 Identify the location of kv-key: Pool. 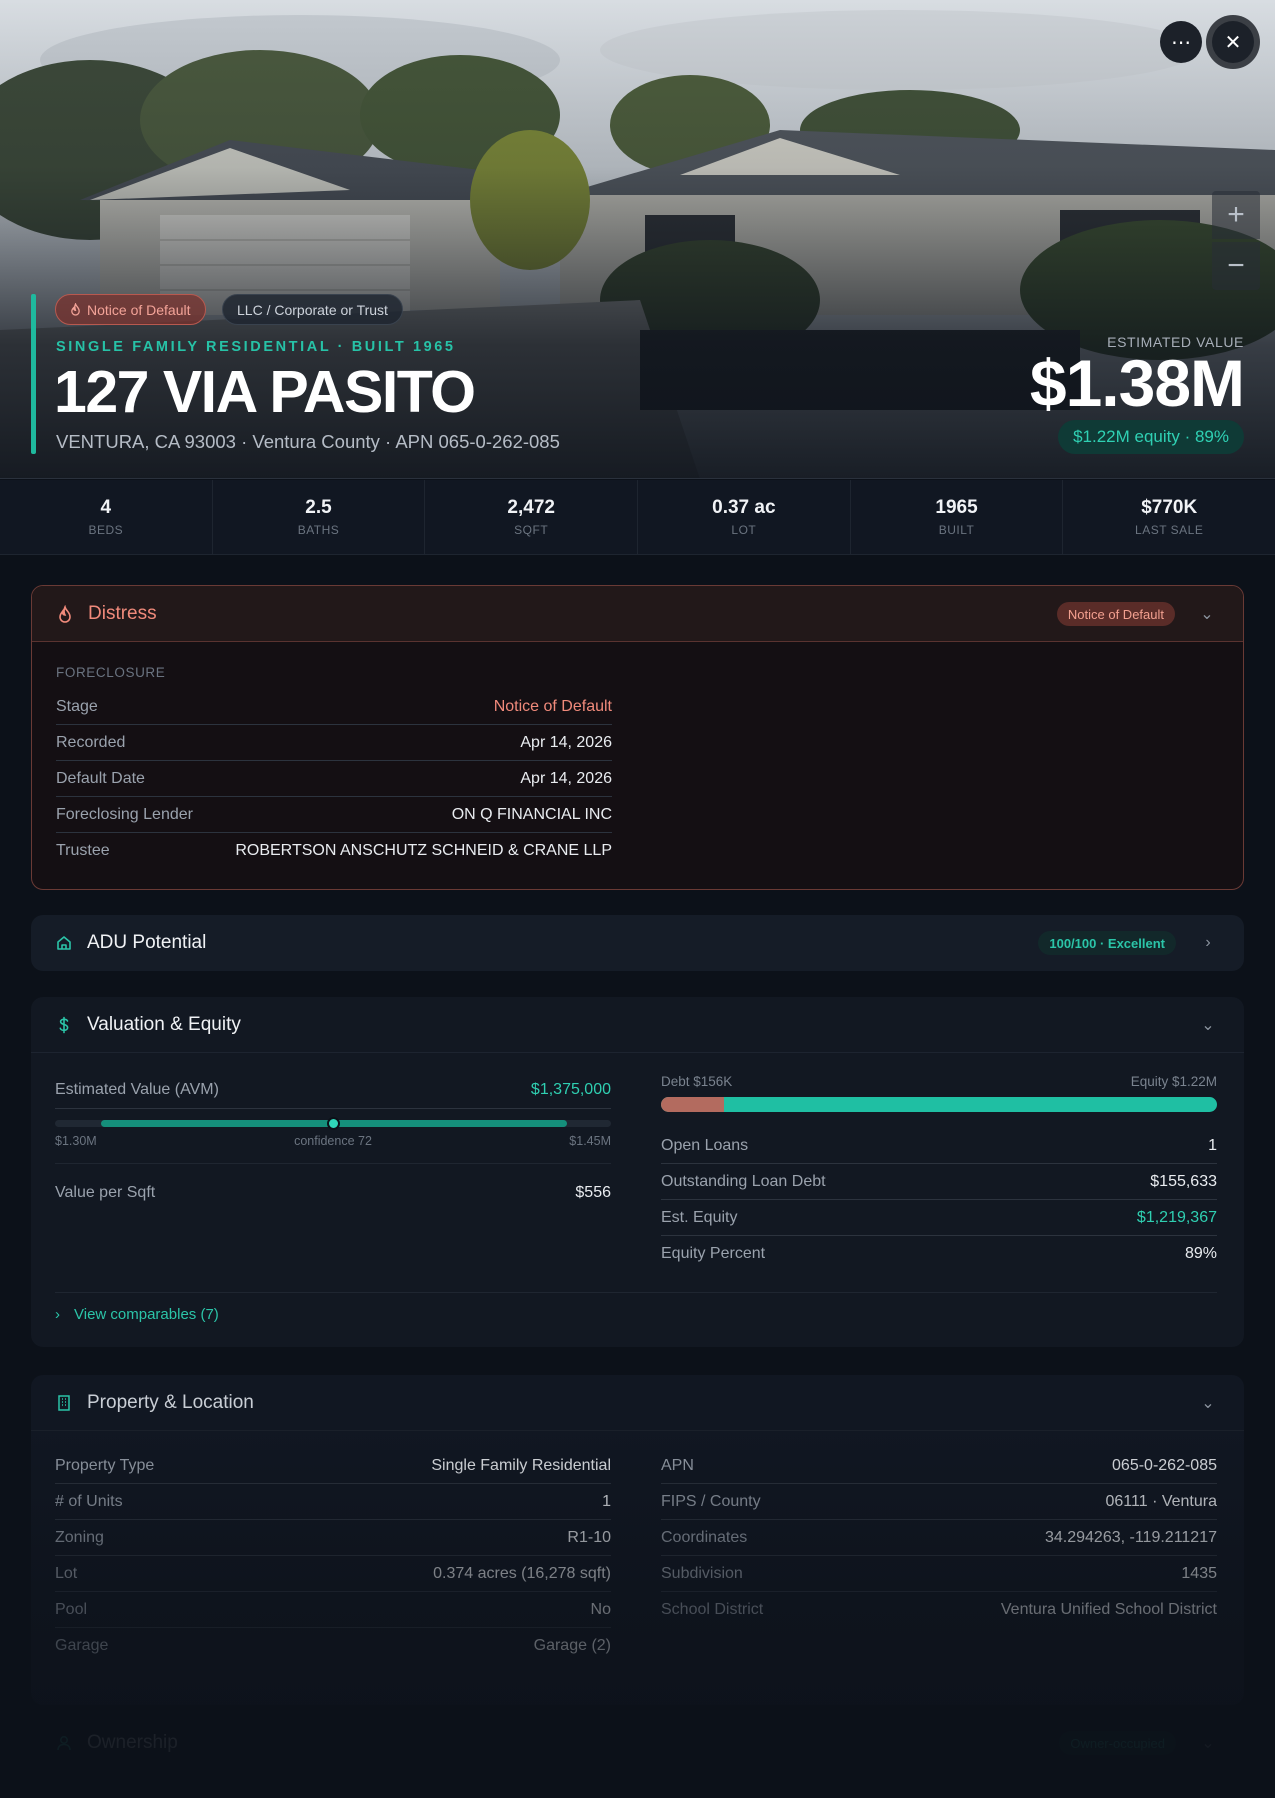
(71, 1609).